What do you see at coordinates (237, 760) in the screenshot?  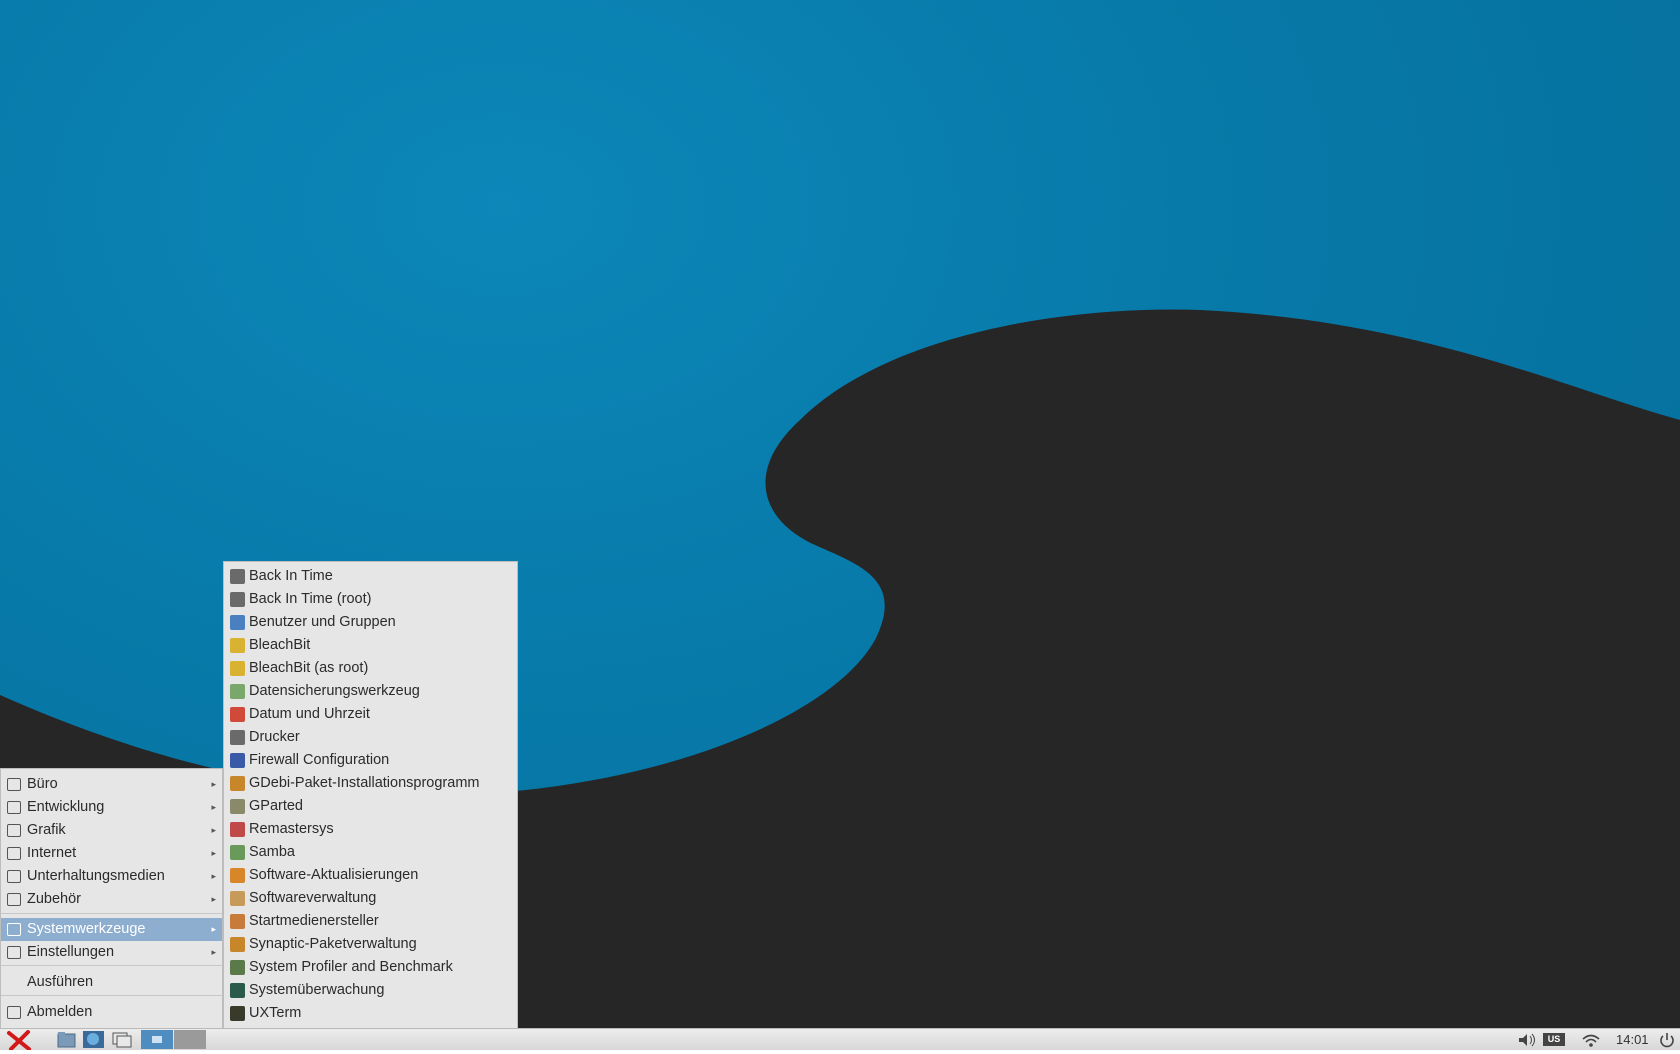 I see `firewall-icon` at bounding box center [237, 760].